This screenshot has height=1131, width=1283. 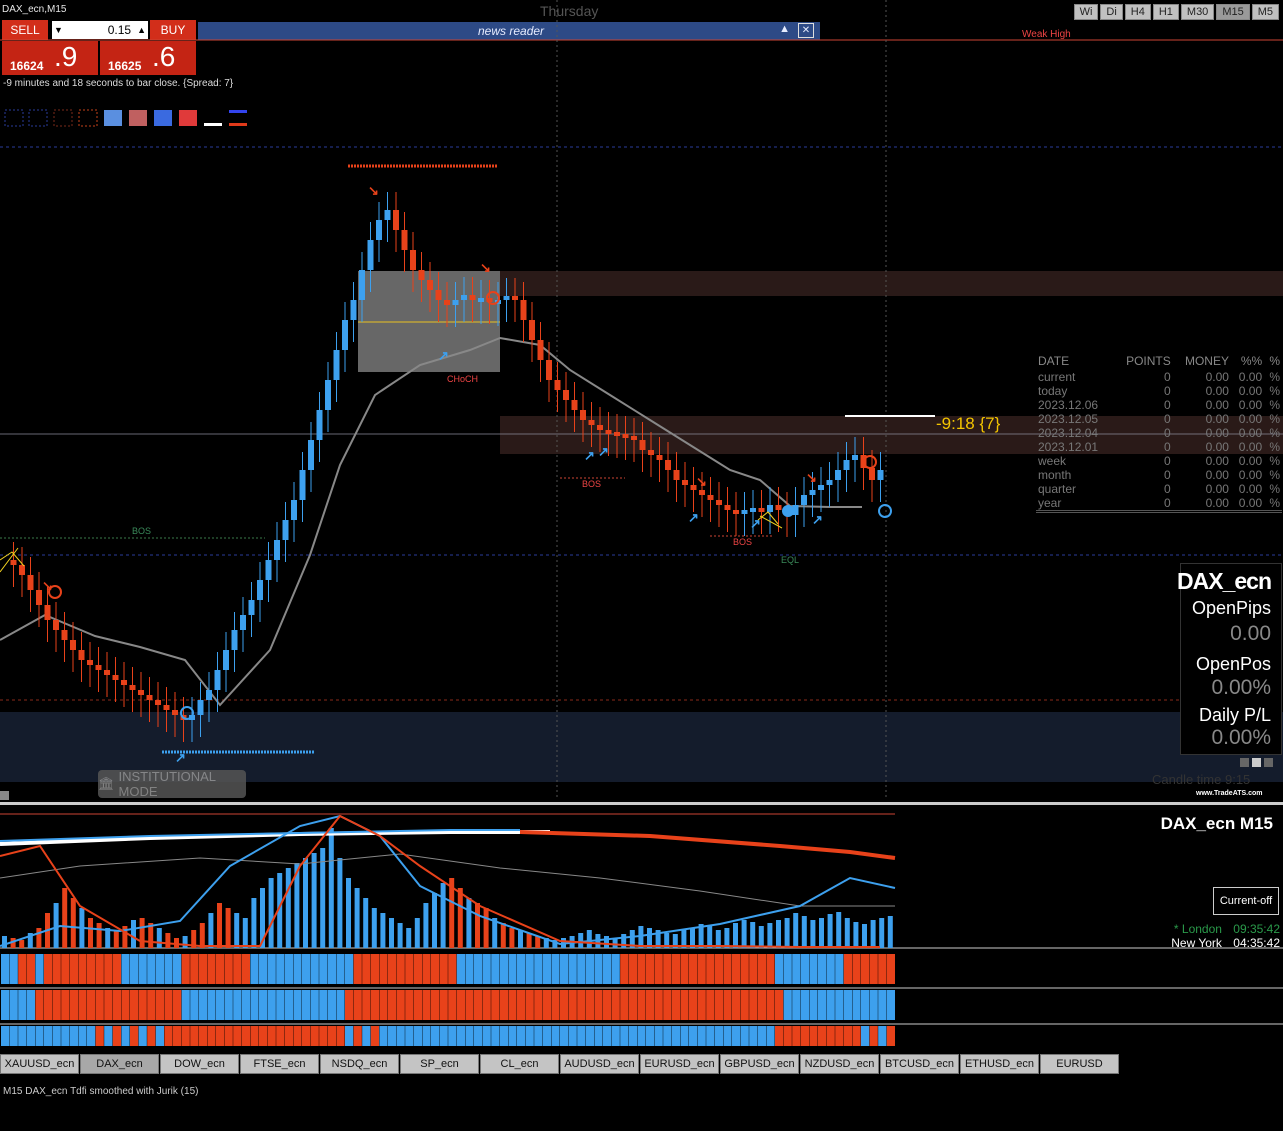 I want to click on panel-minimize-icon, so click(x=1244, y=762).